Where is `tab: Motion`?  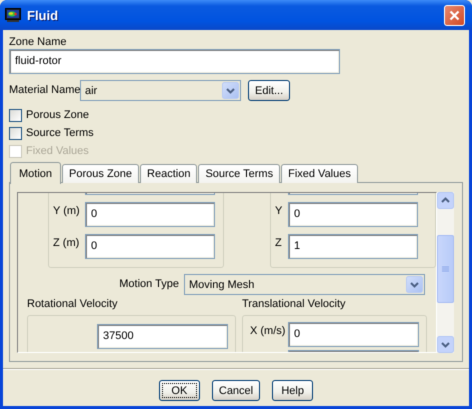 tab: Motion is located at coordinates (36, 173).